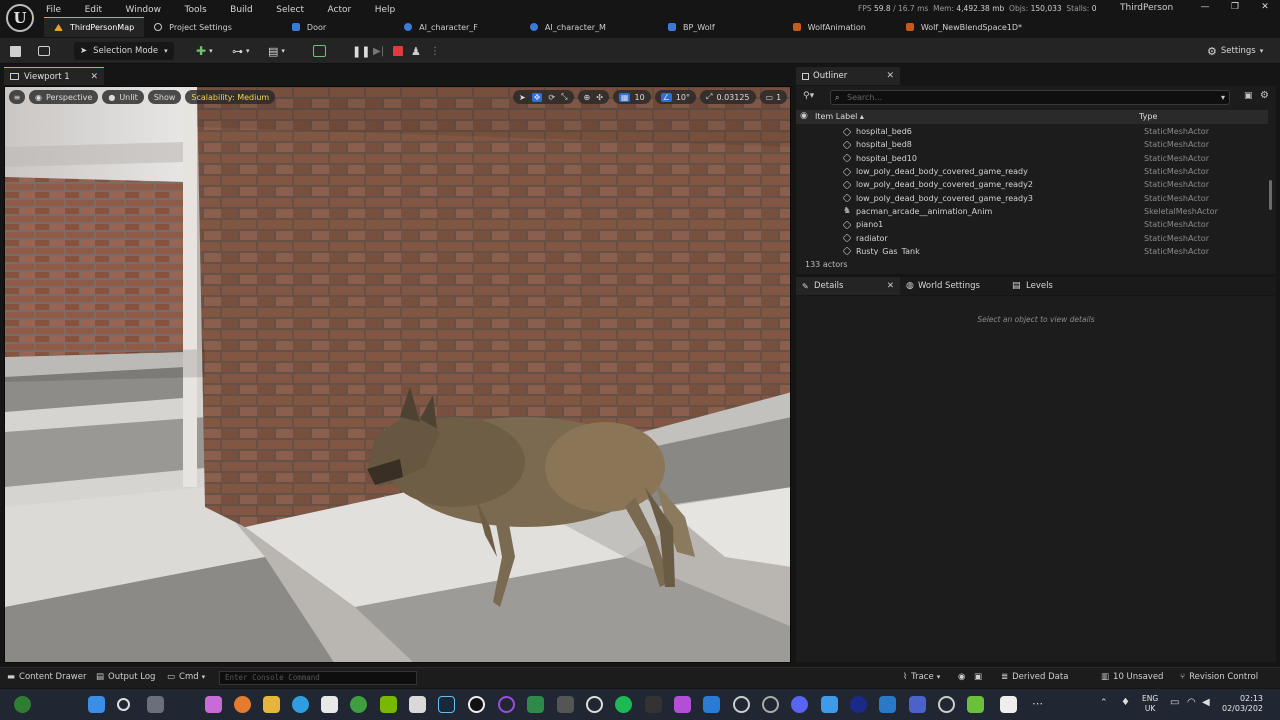 This screenshot has height=720, width=1280. Describe the element at coordinates (599, 97) in the screenshot. I see `surface-snap-icon: ✣` at that location.